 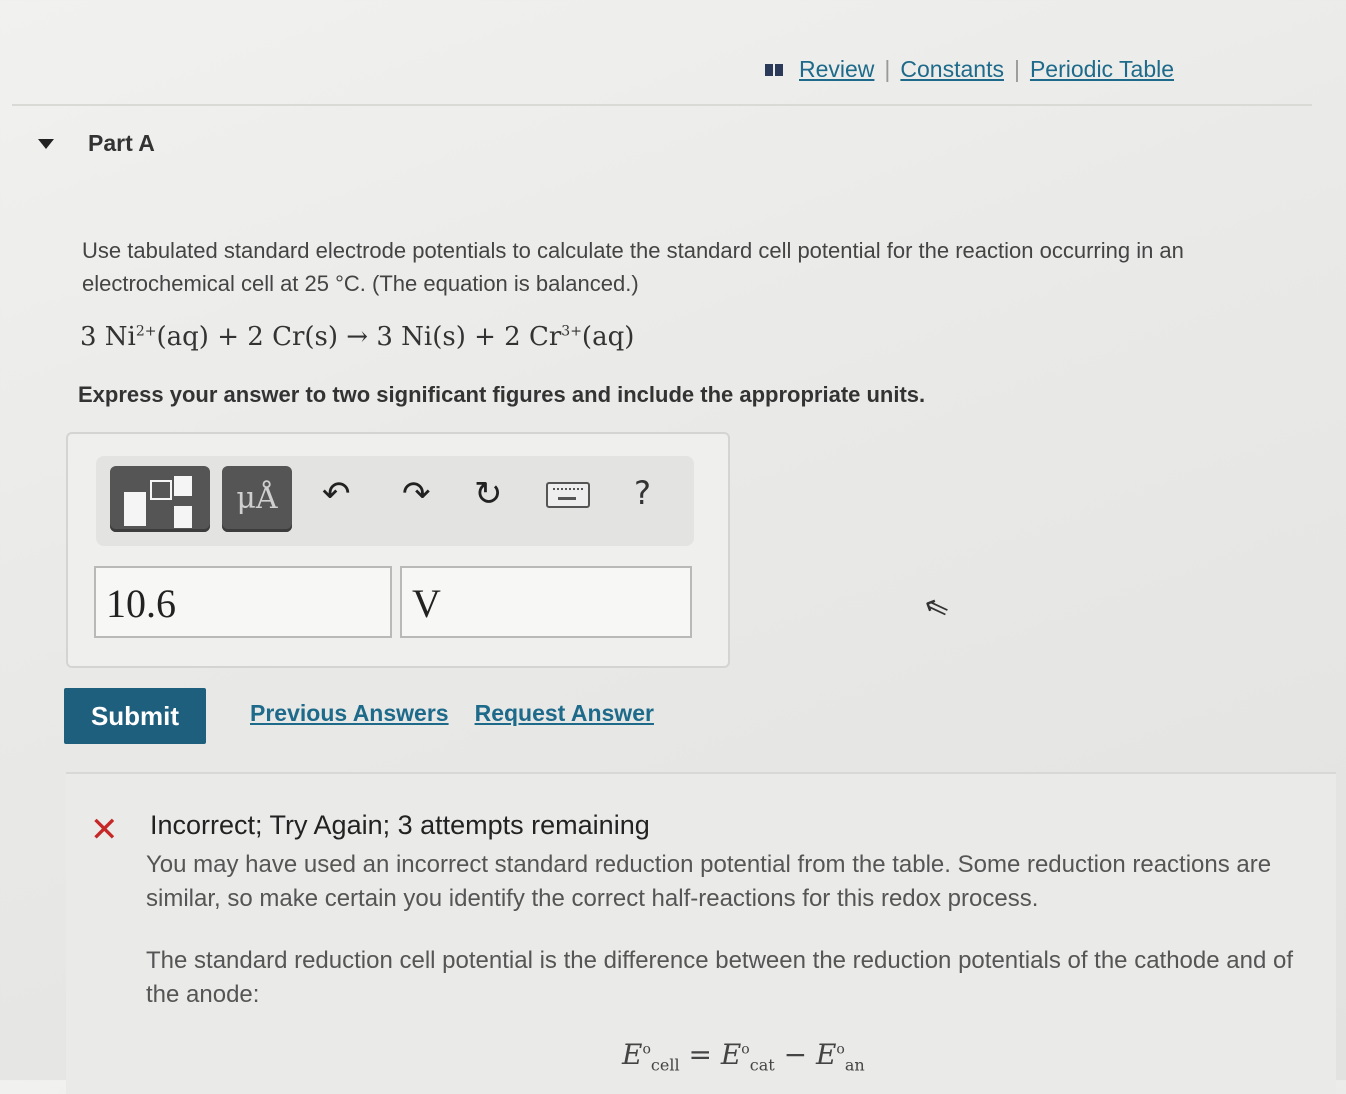 I want to click on cell-potential-formula: Eocell = Eocat − Eoan, so click(x=743, y=1056).